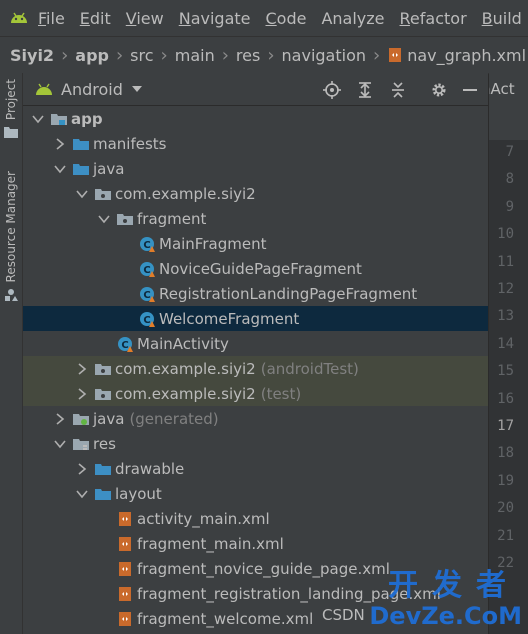  Describe the element at coordinates (255, 243) in the screenshot. I see `tree-row: C MainFragment` at that location.